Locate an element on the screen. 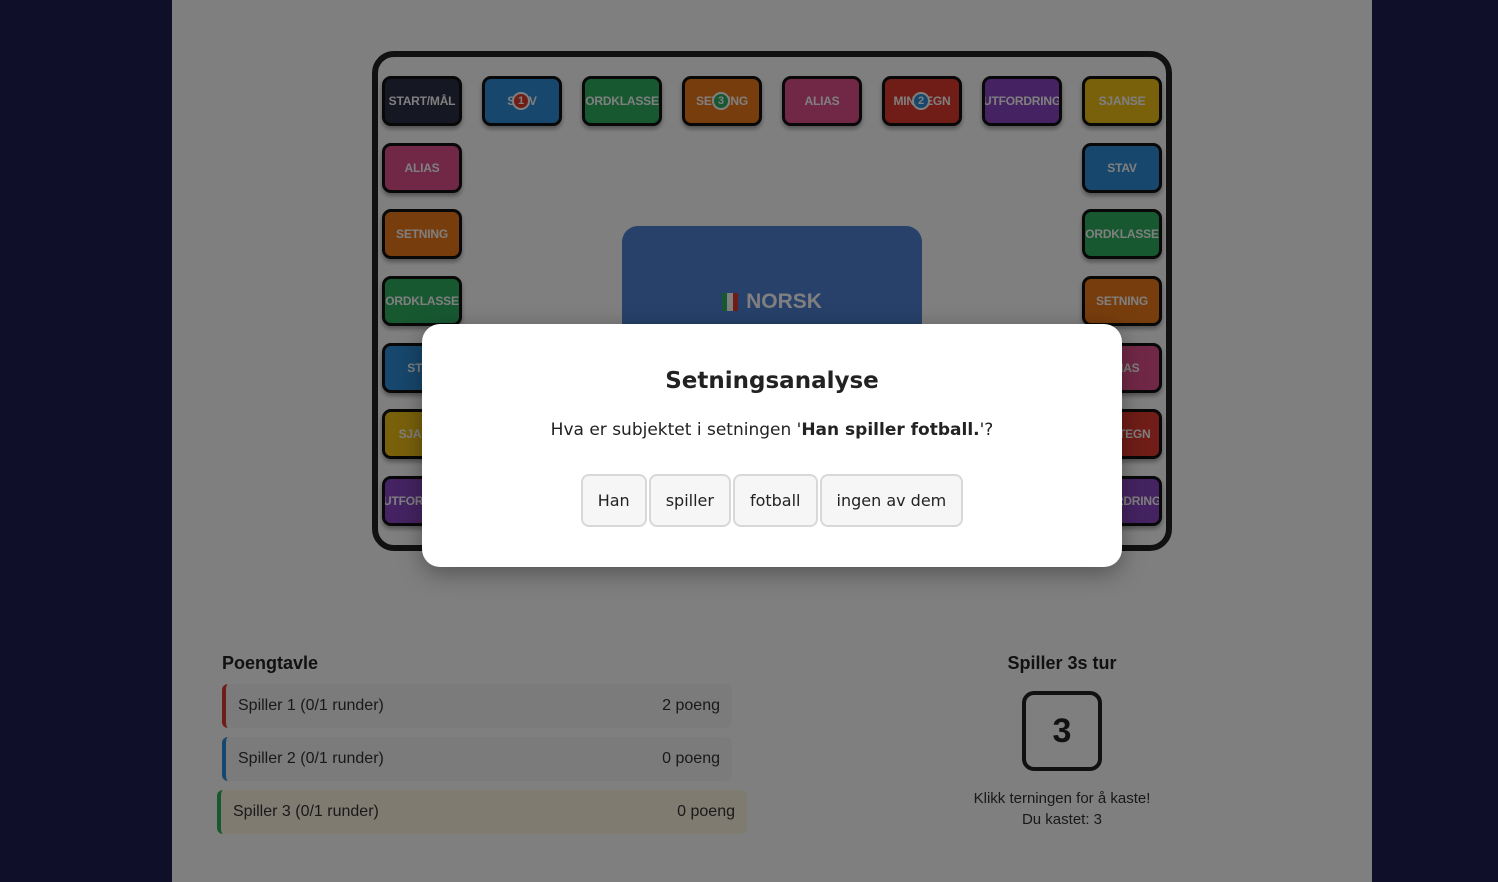 This screenshot has width=1498, height=882. modal-title: Setningsanalyse is located at coordinates (772, 381).